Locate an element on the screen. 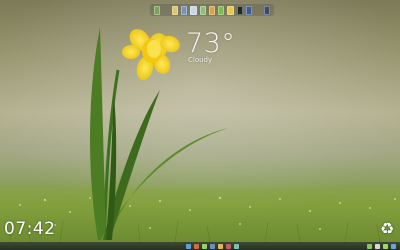 This screenshot has height=250, width=400. temperature-readout: 73° is located at coordinates (211, 43).